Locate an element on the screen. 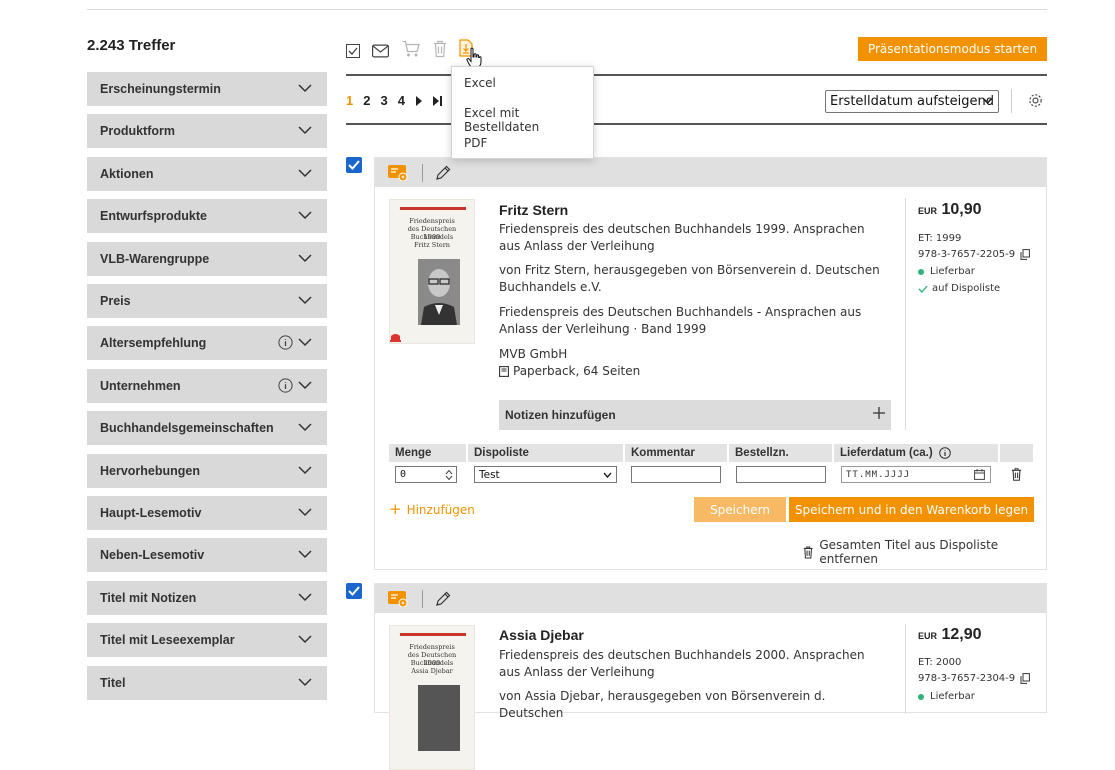 The height and width of the screenshot is (770, 1115). checkbox-icon is located at coordinates (353, 51).